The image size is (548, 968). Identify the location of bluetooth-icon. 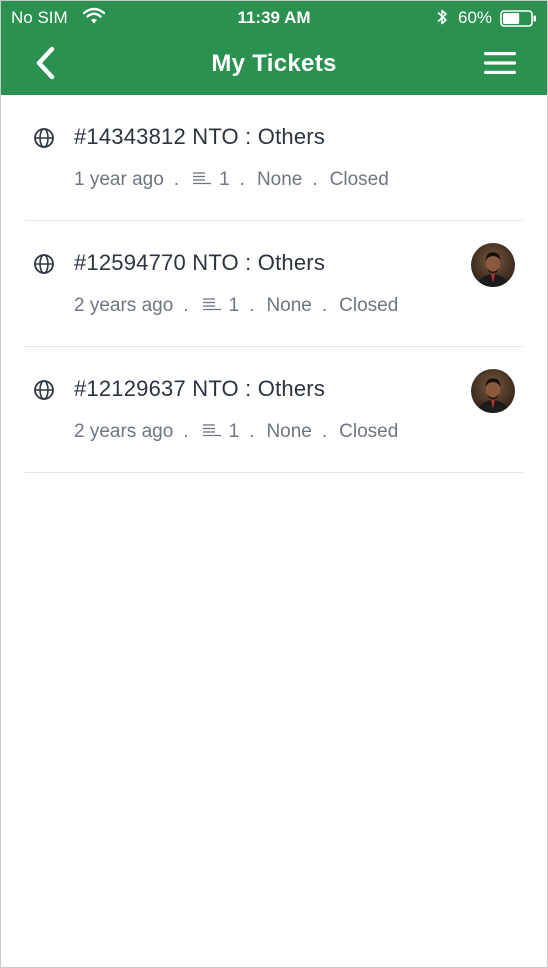
(442, 19).